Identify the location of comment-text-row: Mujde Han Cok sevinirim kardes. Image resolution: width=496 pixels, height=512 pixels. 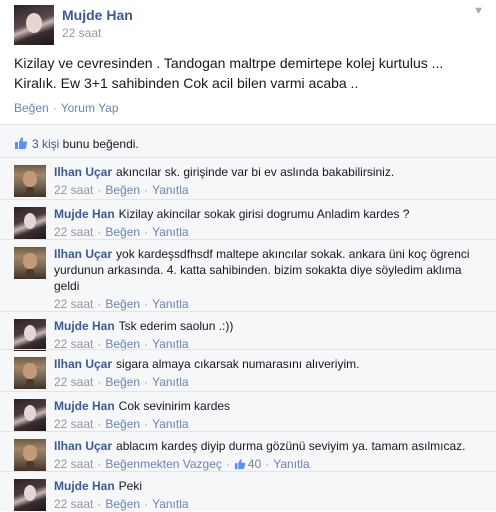
(270, 406).